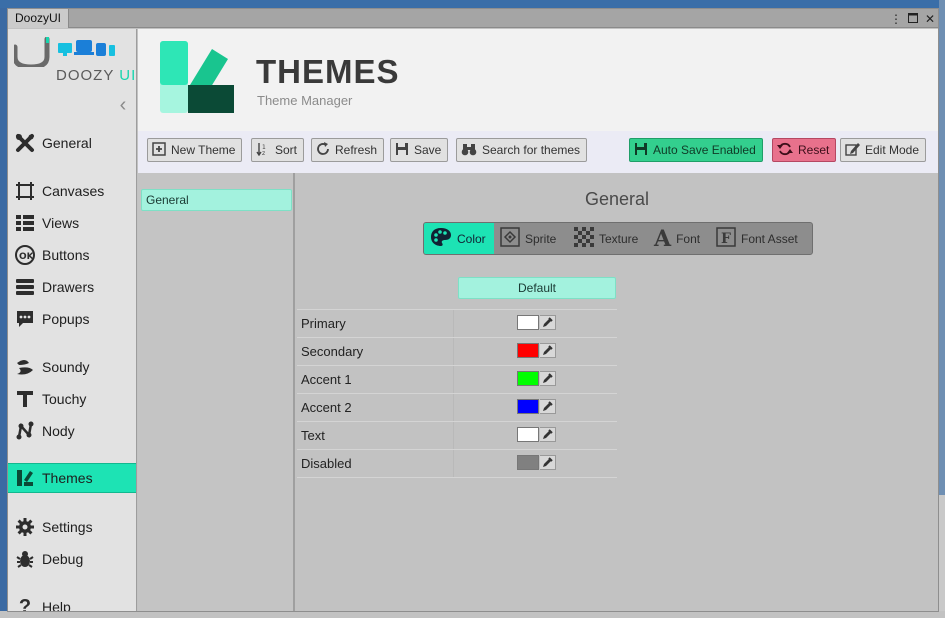  What do you see at coordinates (696, 150) in the screenshot?
I see `auto-save-toggle: Auto Save Enabled` at bounding box center [696, 150].